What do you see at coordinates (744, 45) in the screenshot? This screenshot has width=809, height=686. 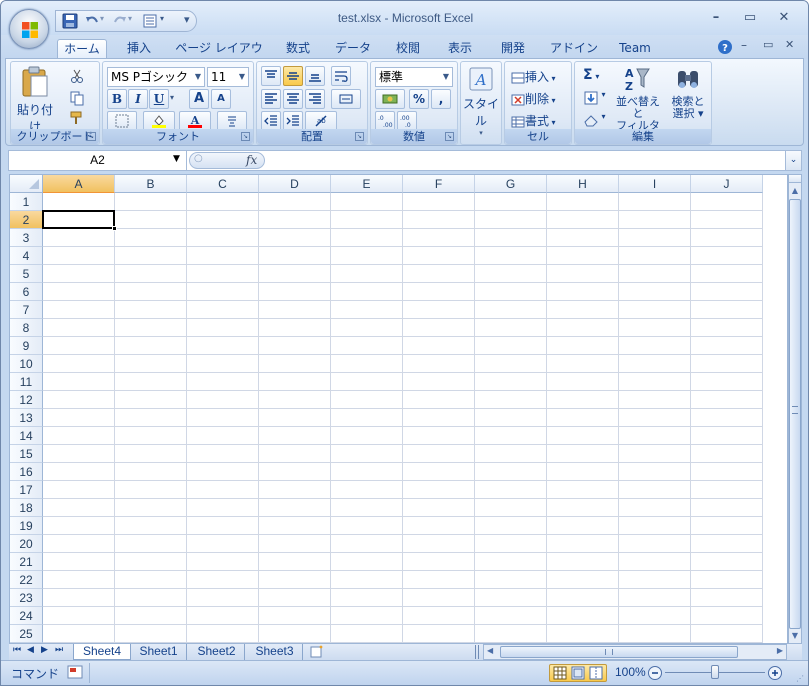 I see `ribbon-minimize-icon: –` at bounding box center [744, 45].